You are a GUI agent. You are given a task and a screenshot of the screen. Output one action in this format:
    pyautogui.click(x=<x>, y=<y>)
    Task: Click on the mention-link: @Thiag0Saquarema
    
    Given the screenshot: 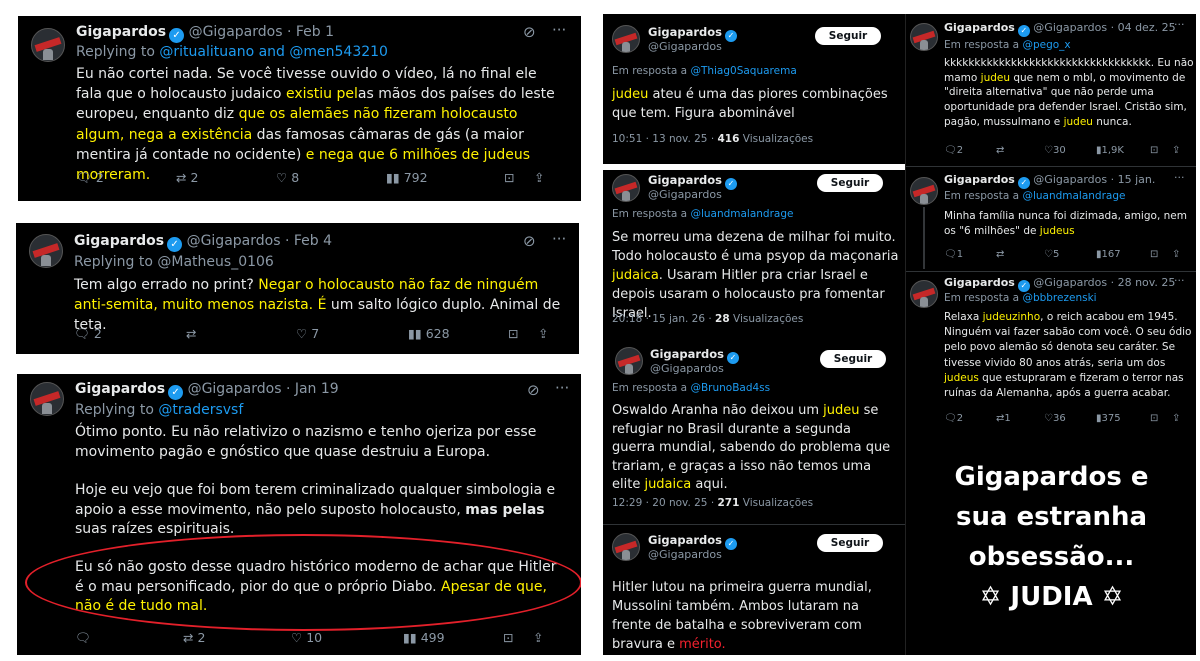 What is the action you would take?
    pyautogui.click(x=743, y=71)
    